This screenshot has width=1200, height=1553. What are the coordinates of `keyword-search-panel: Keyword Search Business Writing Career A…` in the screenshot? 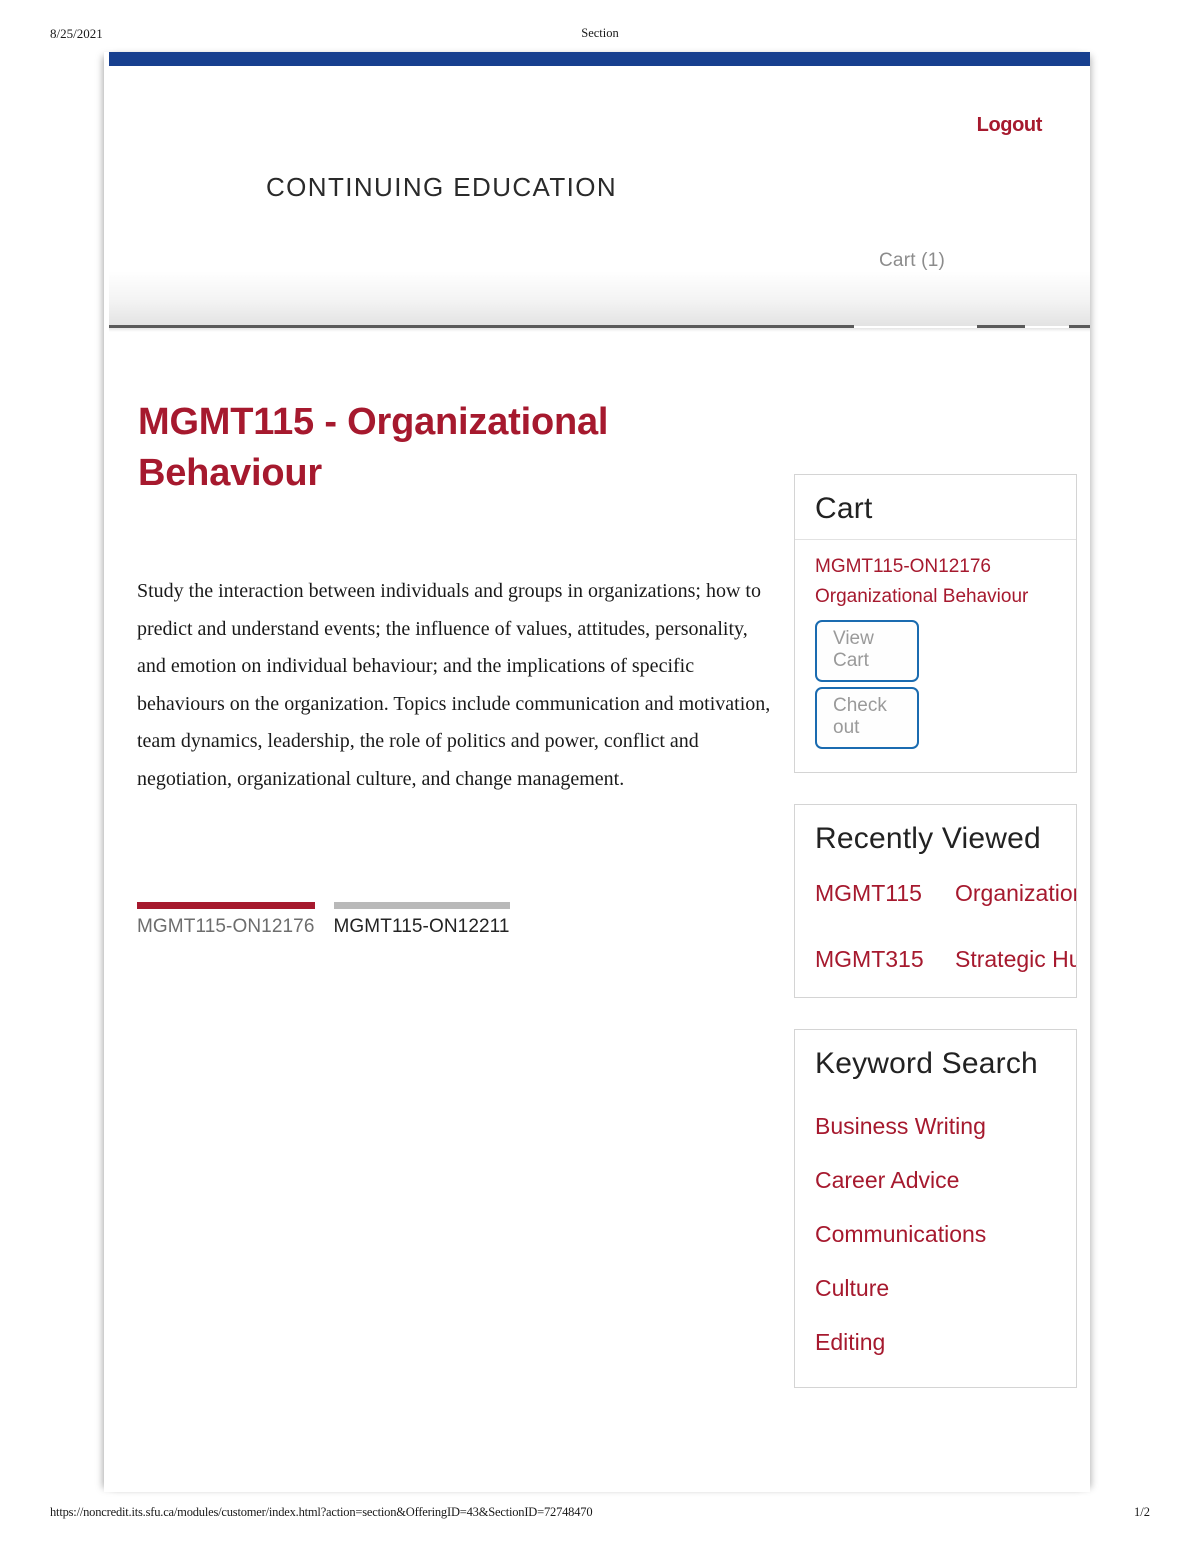 It's located at (935, 1208).